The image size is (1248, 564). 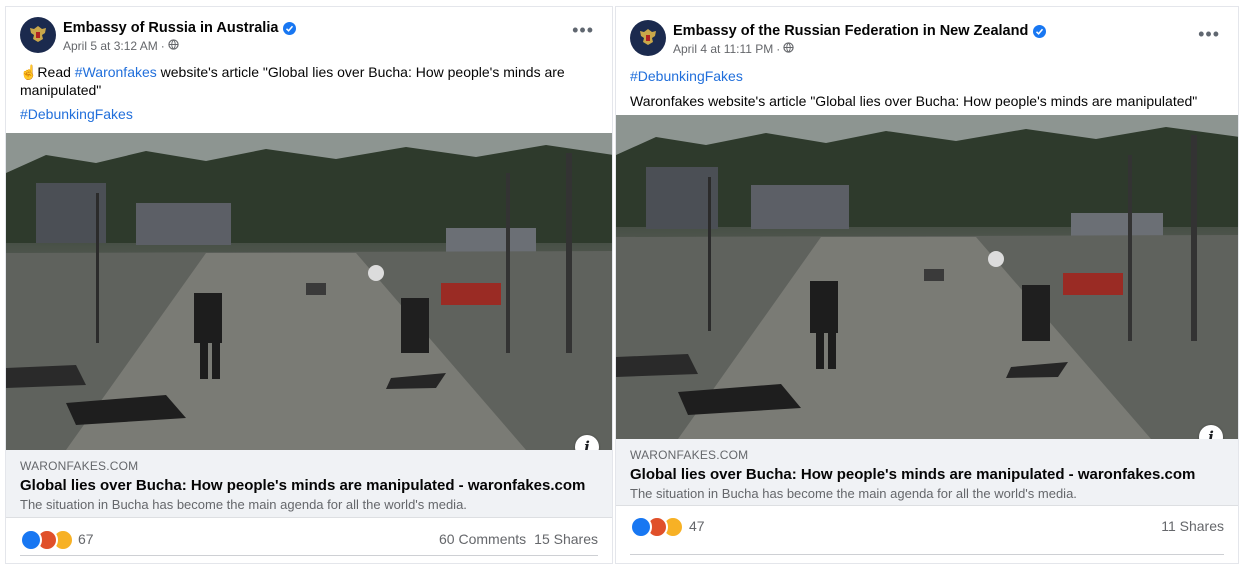 What do you see at coordinates (86, 539) in the screenshot?
I see `reaction-count: 67` at bounding box center [86, 539].